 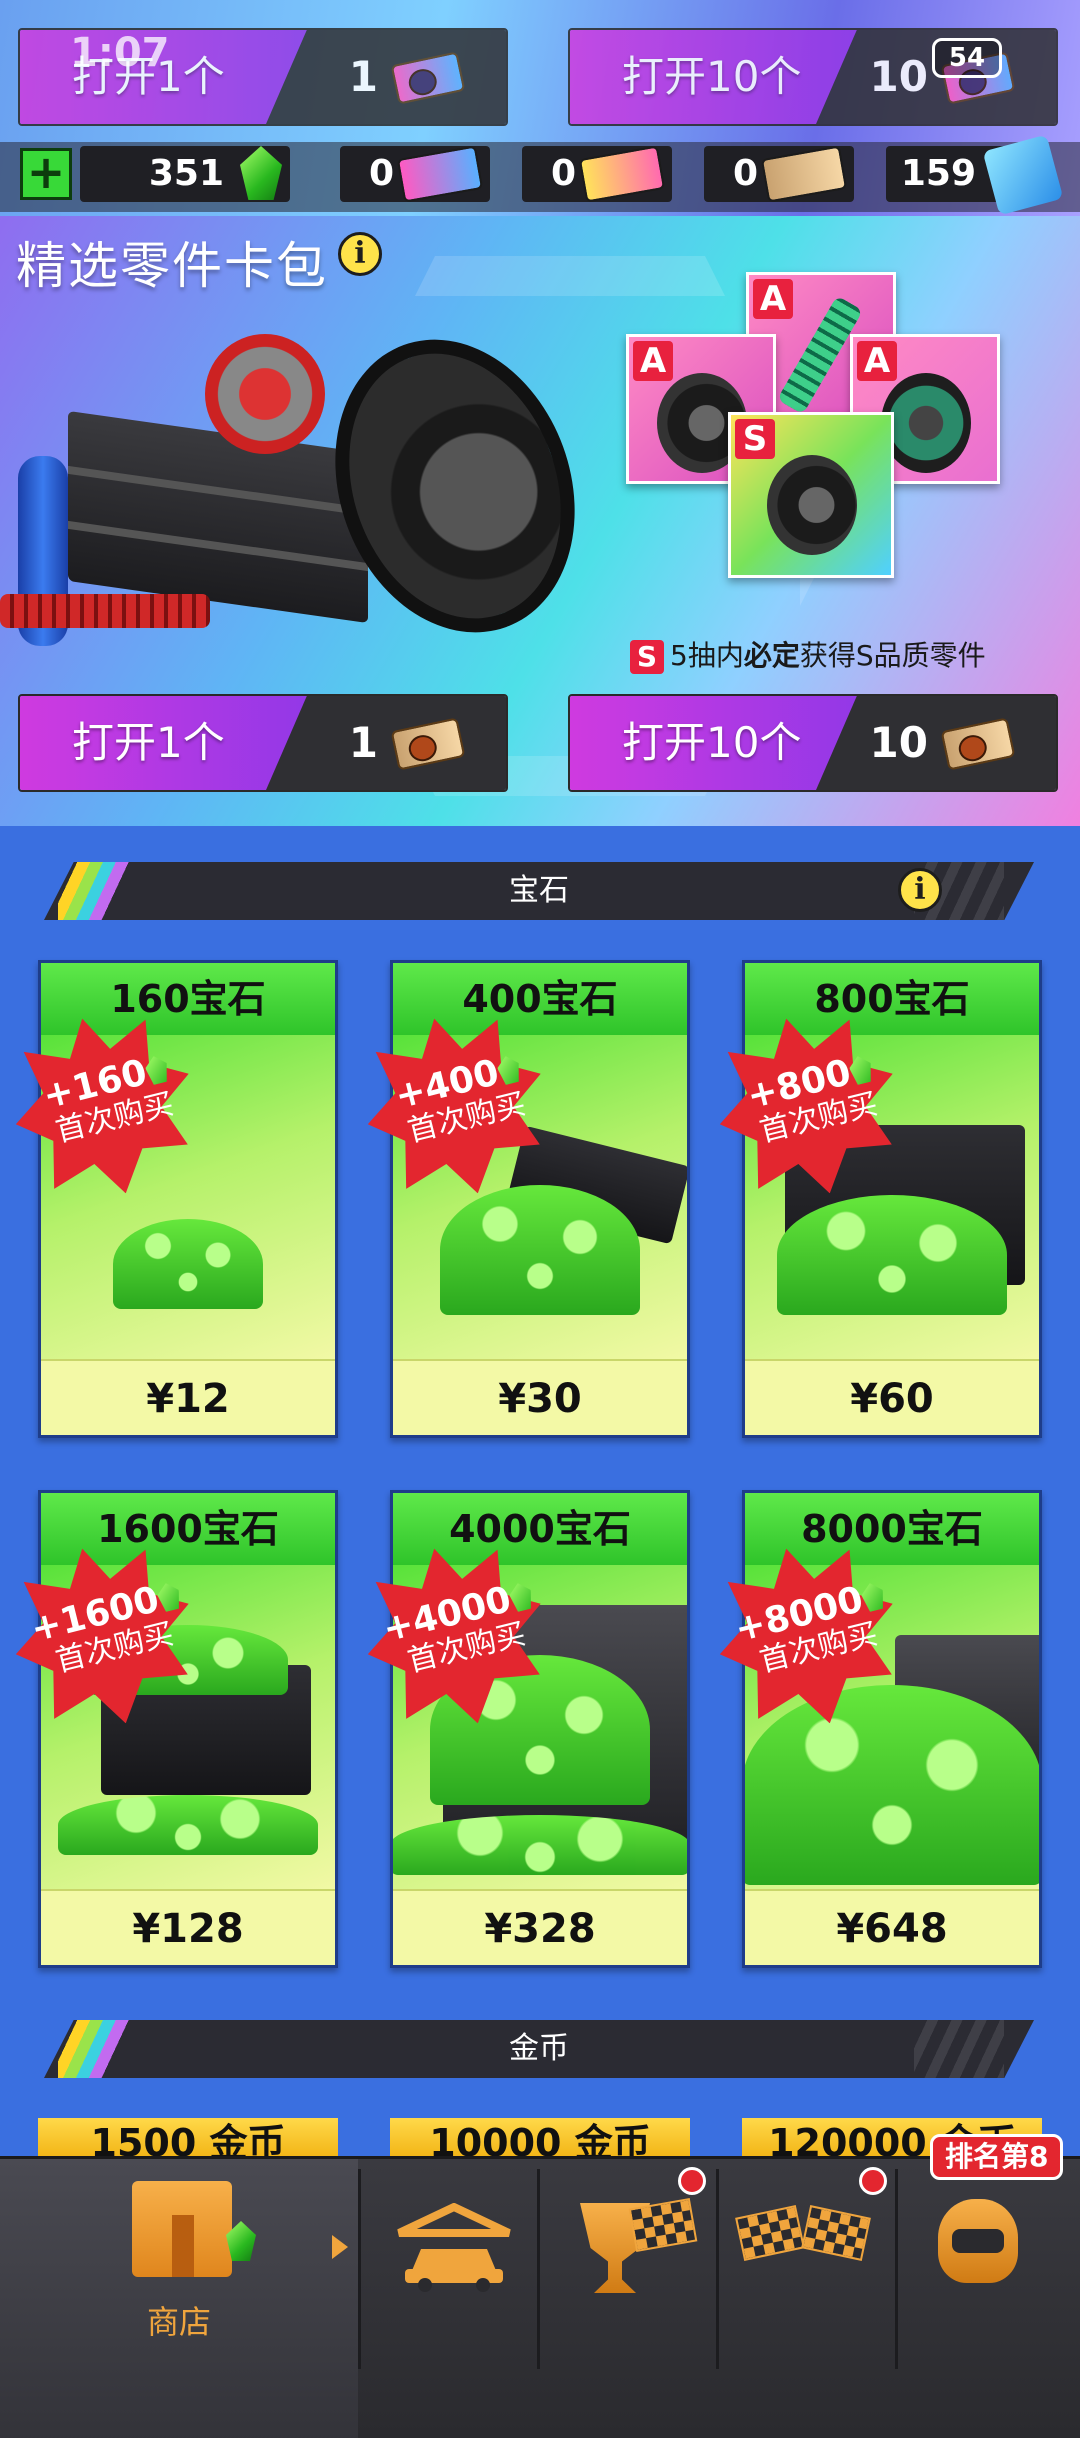 What do you see at coordinates (898, 742) in the screenshot?
I see `open-ten-count: 10` at bounding box center [898, 742].